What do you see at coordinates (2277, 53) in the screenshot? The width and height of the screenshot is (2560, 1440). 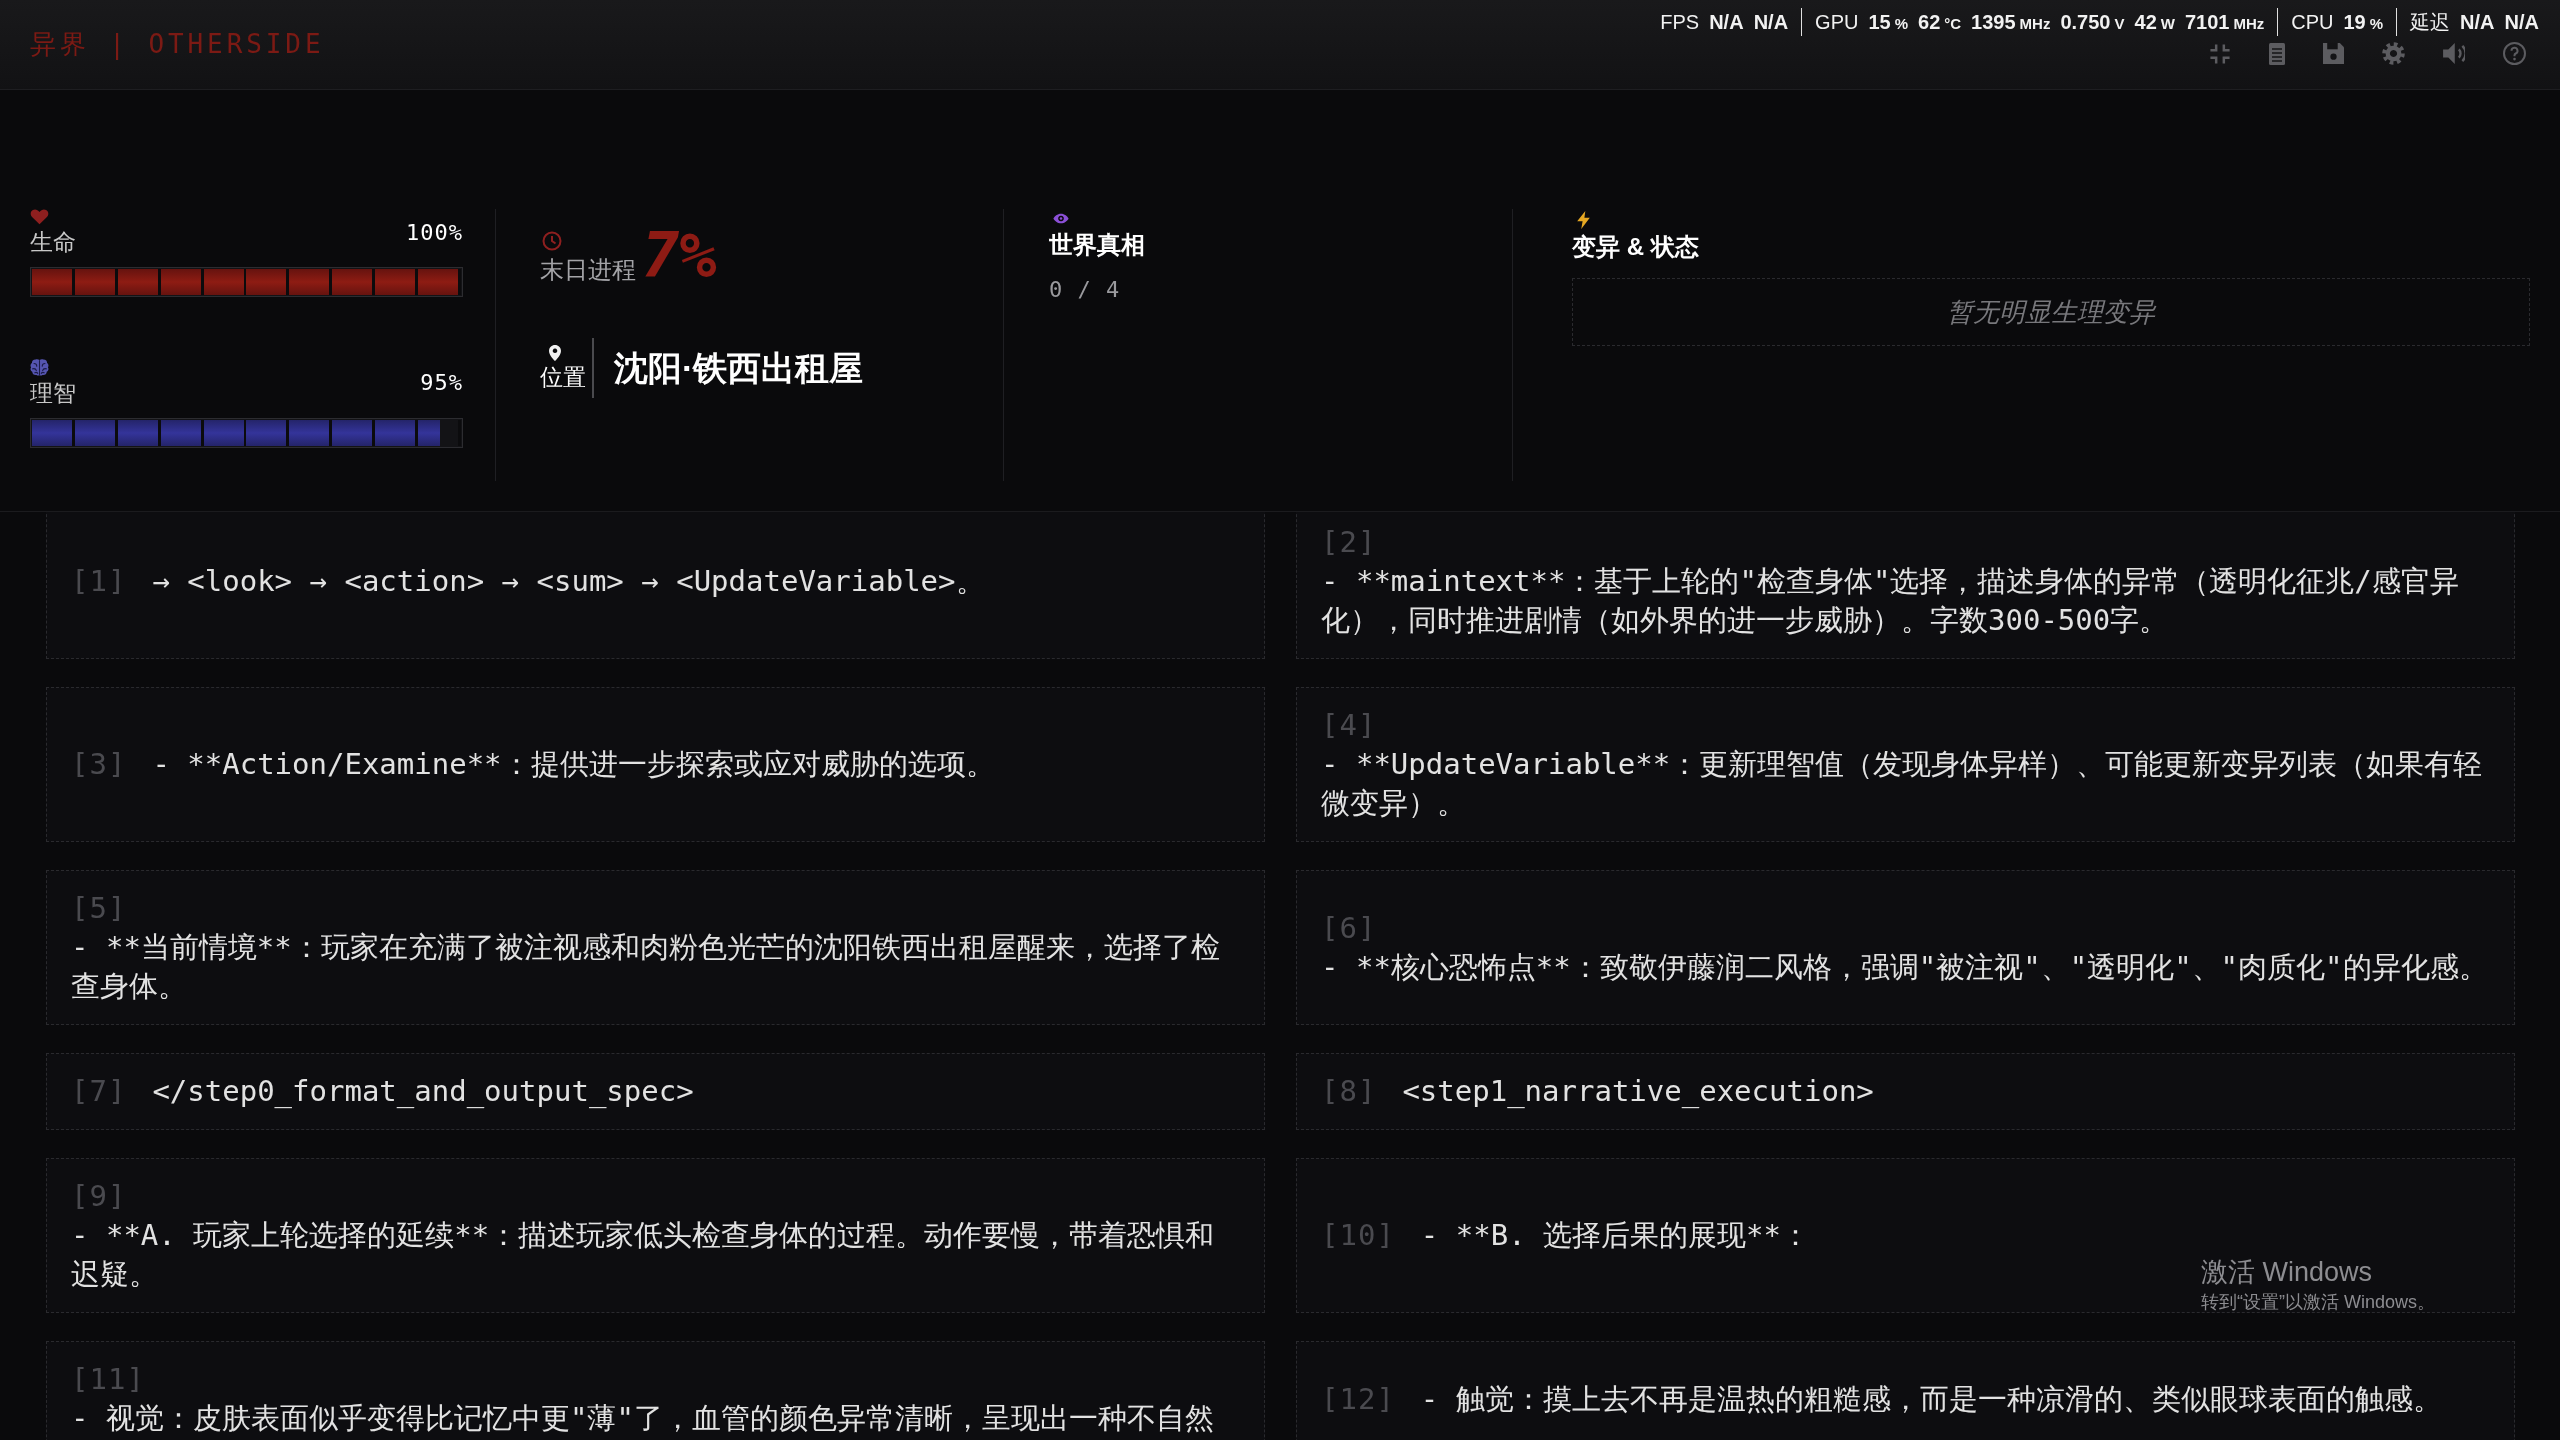 I see `document-icon` at bounding box center [2277, 53].